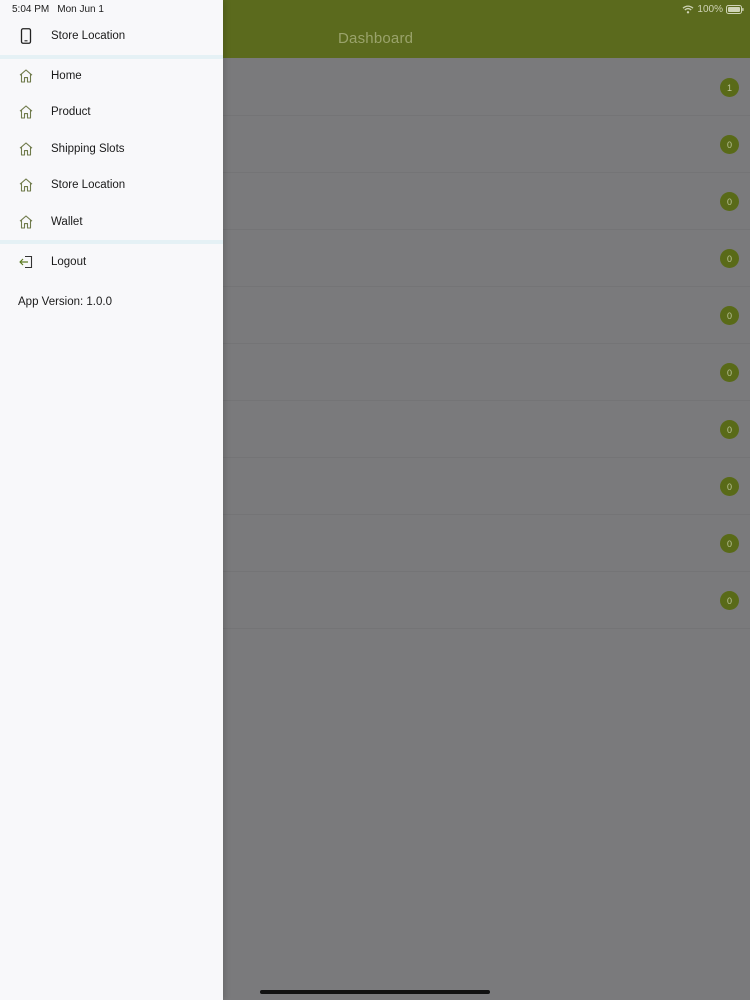  Describe the element at coordinates (71, 112) in the screenshot. I see `drawer-item-label: Product` at that location.